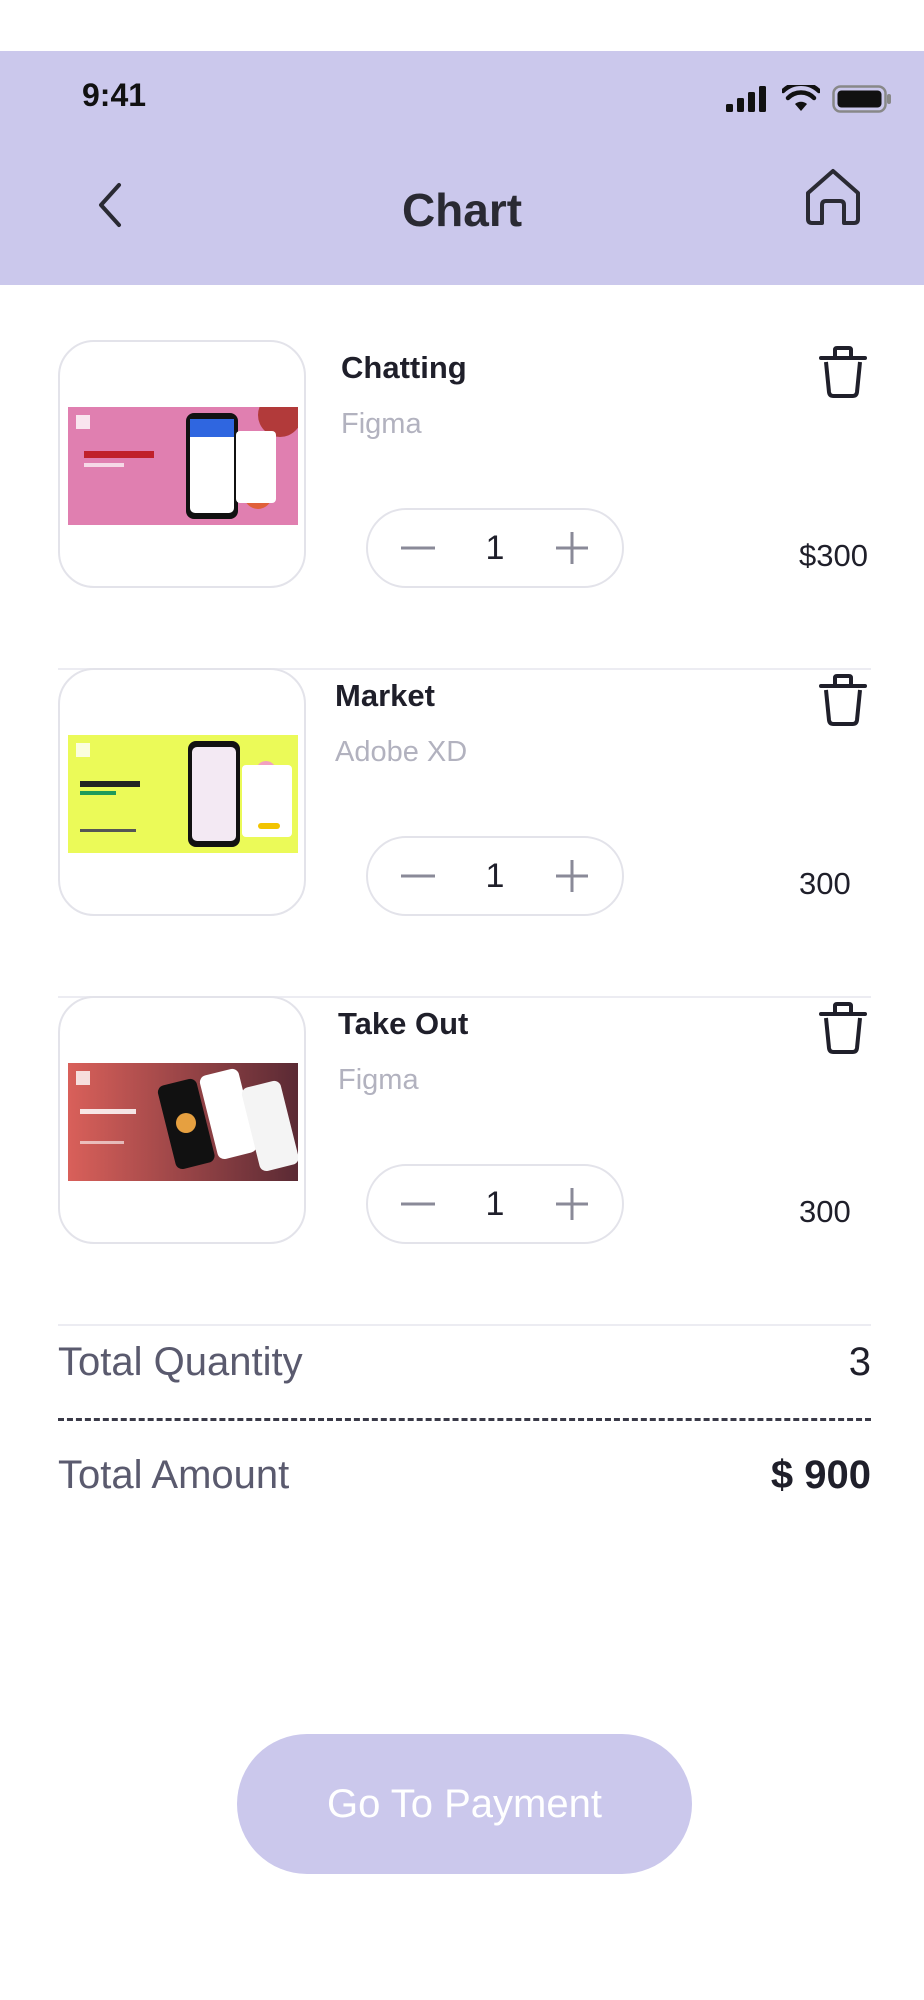  What do you see at coordinates (180, 1362) in the screenshot?
I see `total-quantity-label: Total Quantity` at bounding box center [180, 1362].